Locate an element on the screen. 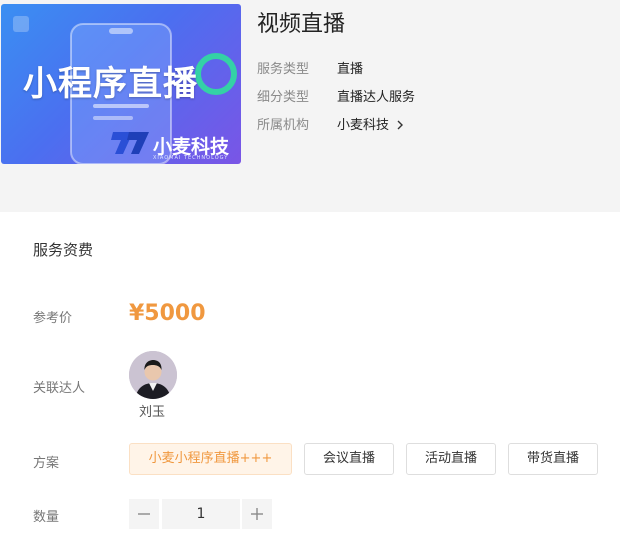 Image resolution: width=620 pixels, height=542 pixels. plan-option-sales: 带货直播 is located at coordinates (553, 459).